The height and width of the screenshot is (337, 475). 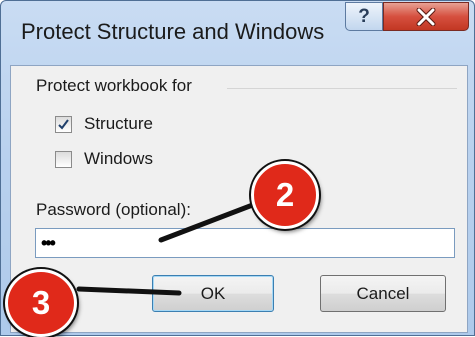 I want to click on close-icon, so click(x=426, y=16).